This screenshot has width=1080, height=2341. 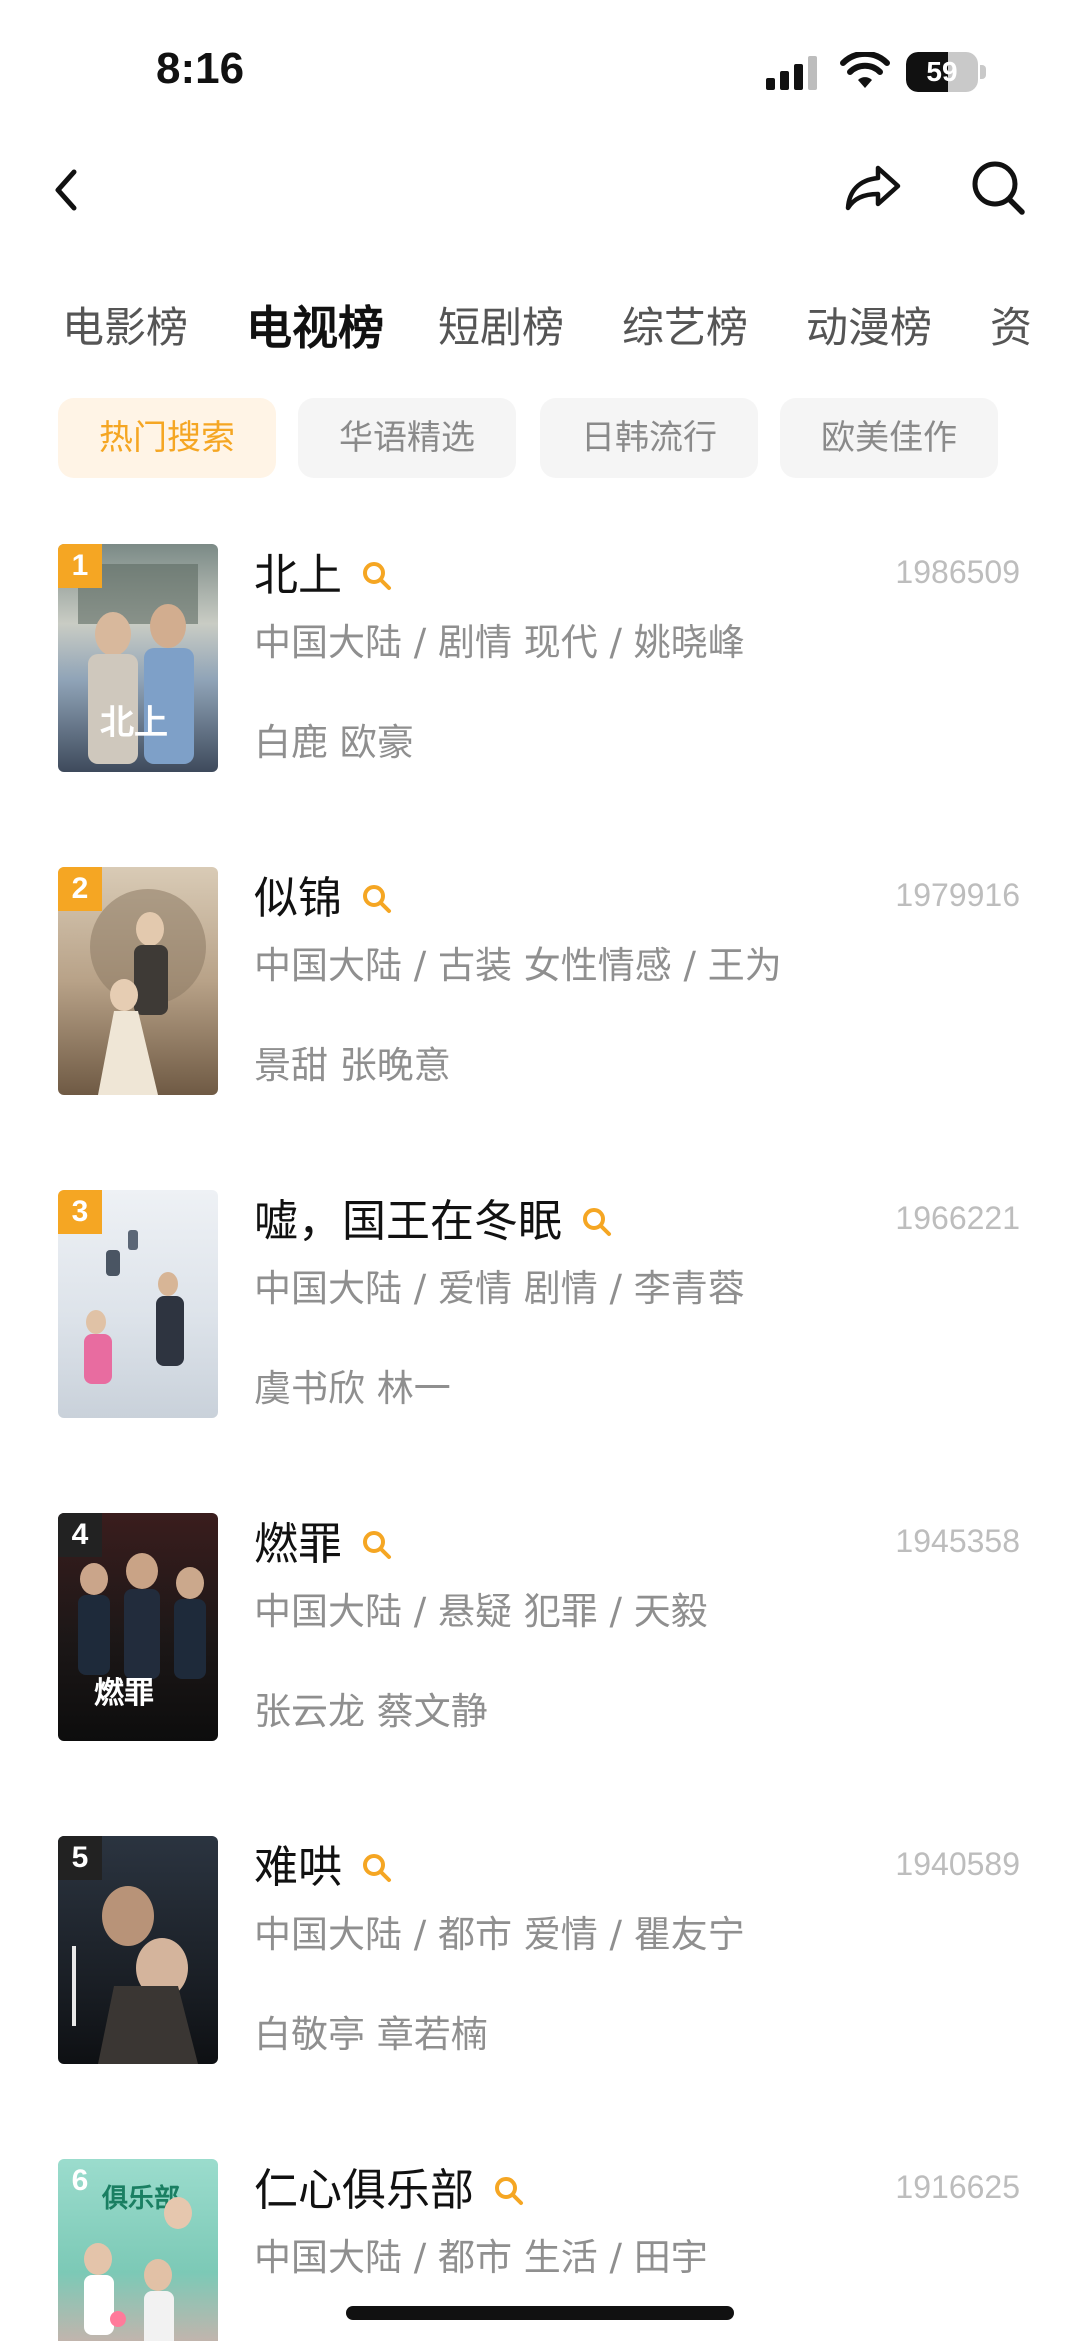 What do you see at coordinates (501, 328) in the screenshot?
I see `tab-short-drama: 短剧榜` at bounding box center [501, 328].